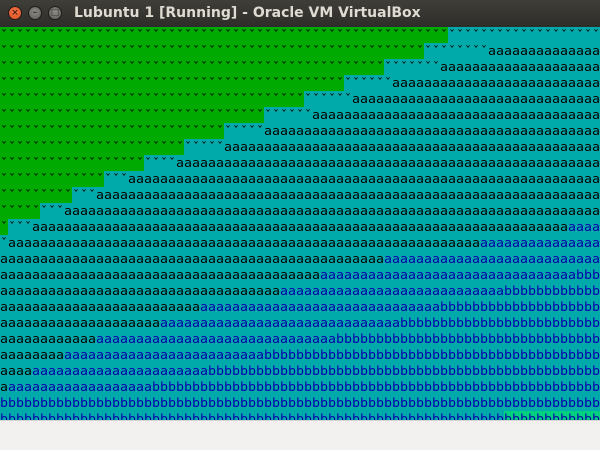 This screenshot has width=600, height=450. What do you see at coordinates (496, 83) in the screenshot?
I see `screen-text-run: aaaaaaaaaaaaaaaaaaaaaaaaaa` at bounding box center [496, 83].